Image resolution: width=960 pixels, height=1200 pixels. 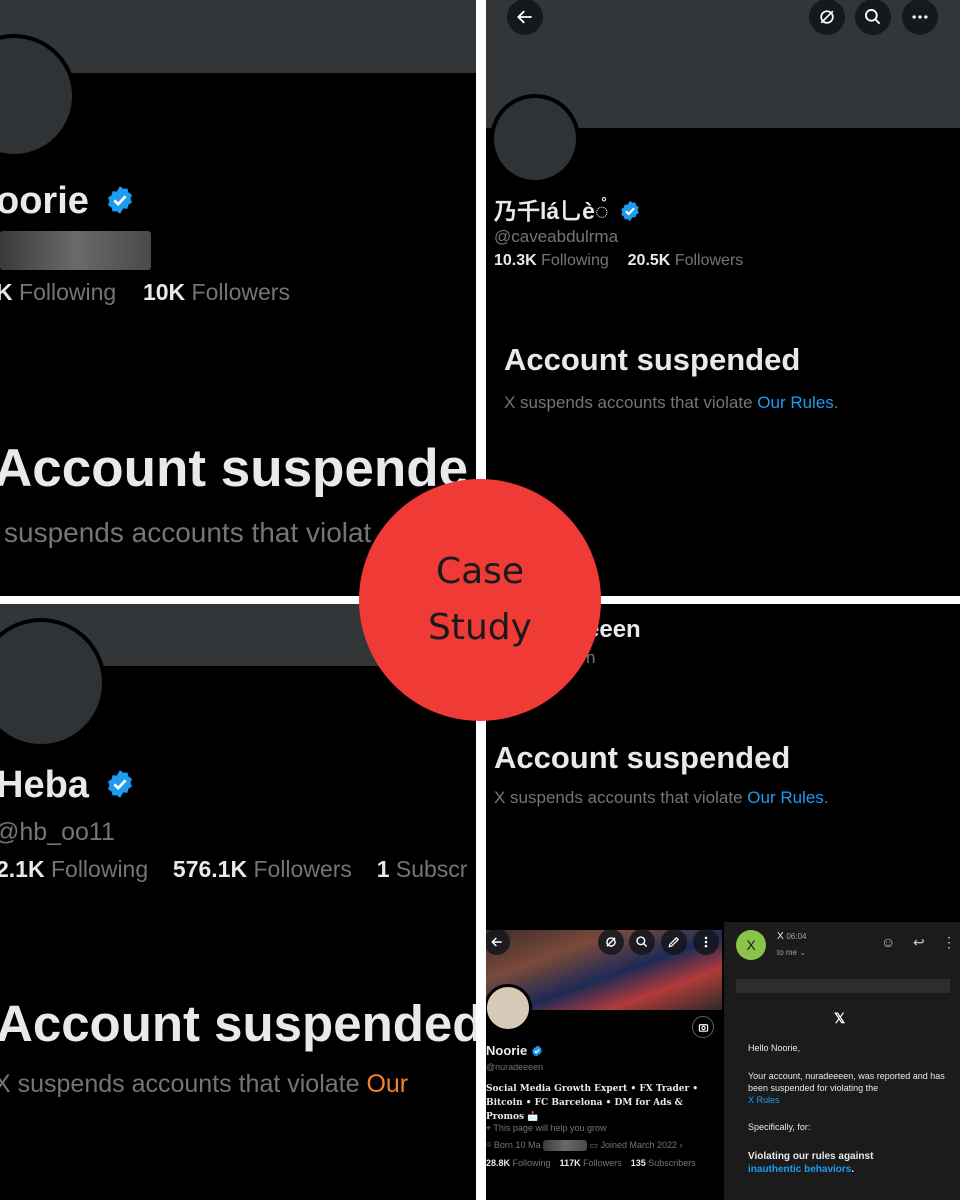 What do you see at coordinates (672, 1163) in the screenshot?
I see `subscribers-label: Subscribers` at bounding box center [672, 1163].